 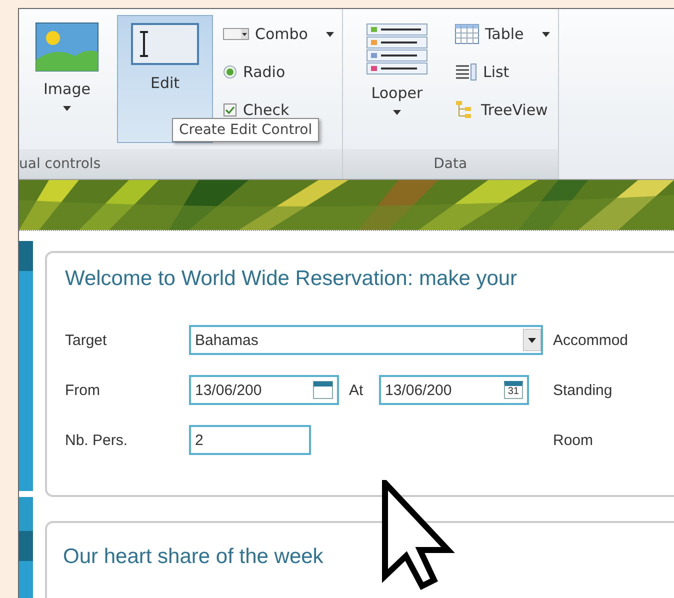 What do you see at coordinates (97, 440) in the screenshot?
I see `field-label: Nb. Pers.` at bounding box center [97, 440].